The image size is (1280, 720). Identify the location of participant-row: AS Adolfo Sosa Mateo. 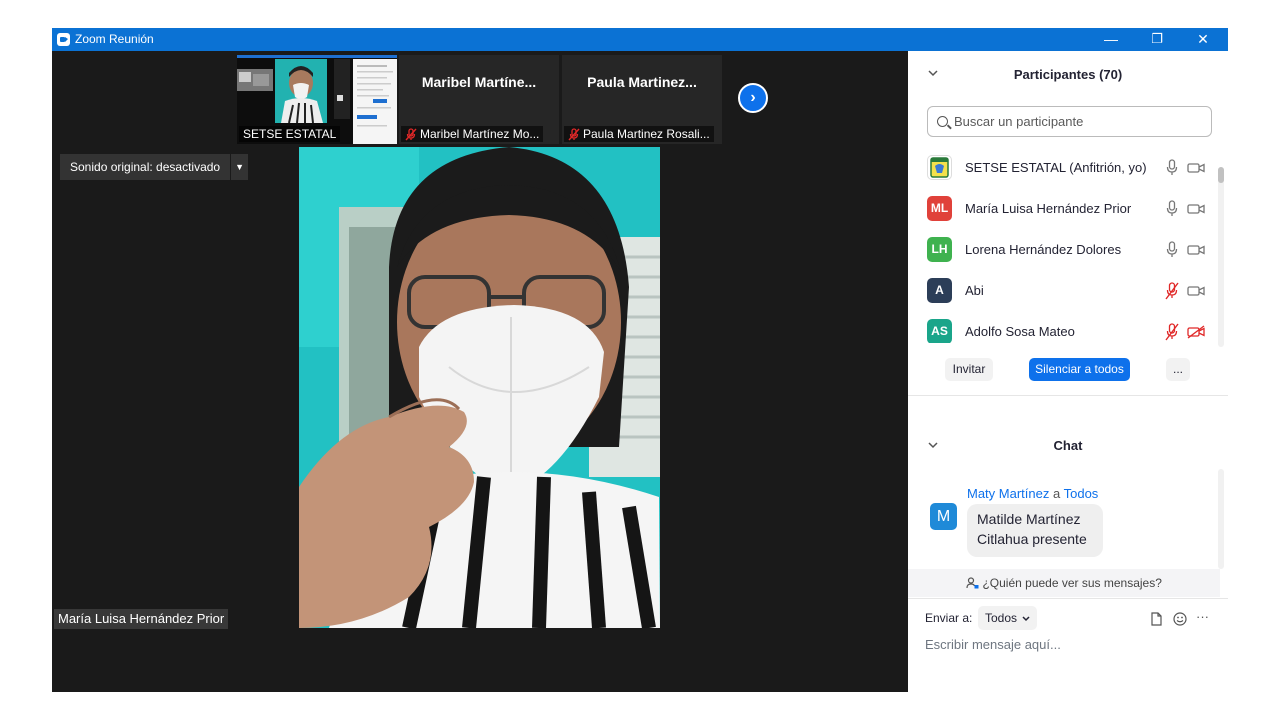
(1064, 327).